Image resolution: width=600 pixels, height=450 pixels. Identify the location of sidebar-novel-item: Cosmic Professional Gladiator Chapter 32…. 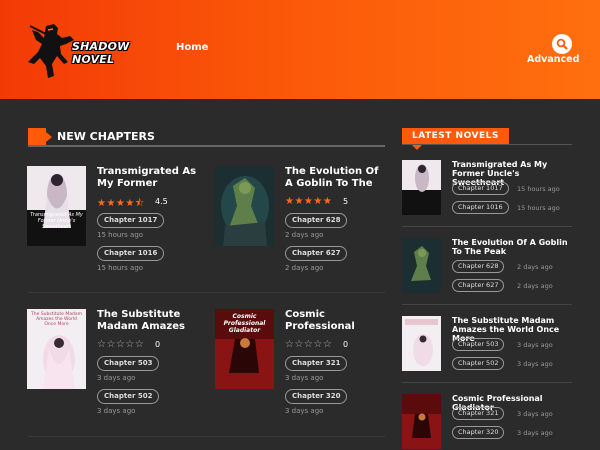
(487, 422).